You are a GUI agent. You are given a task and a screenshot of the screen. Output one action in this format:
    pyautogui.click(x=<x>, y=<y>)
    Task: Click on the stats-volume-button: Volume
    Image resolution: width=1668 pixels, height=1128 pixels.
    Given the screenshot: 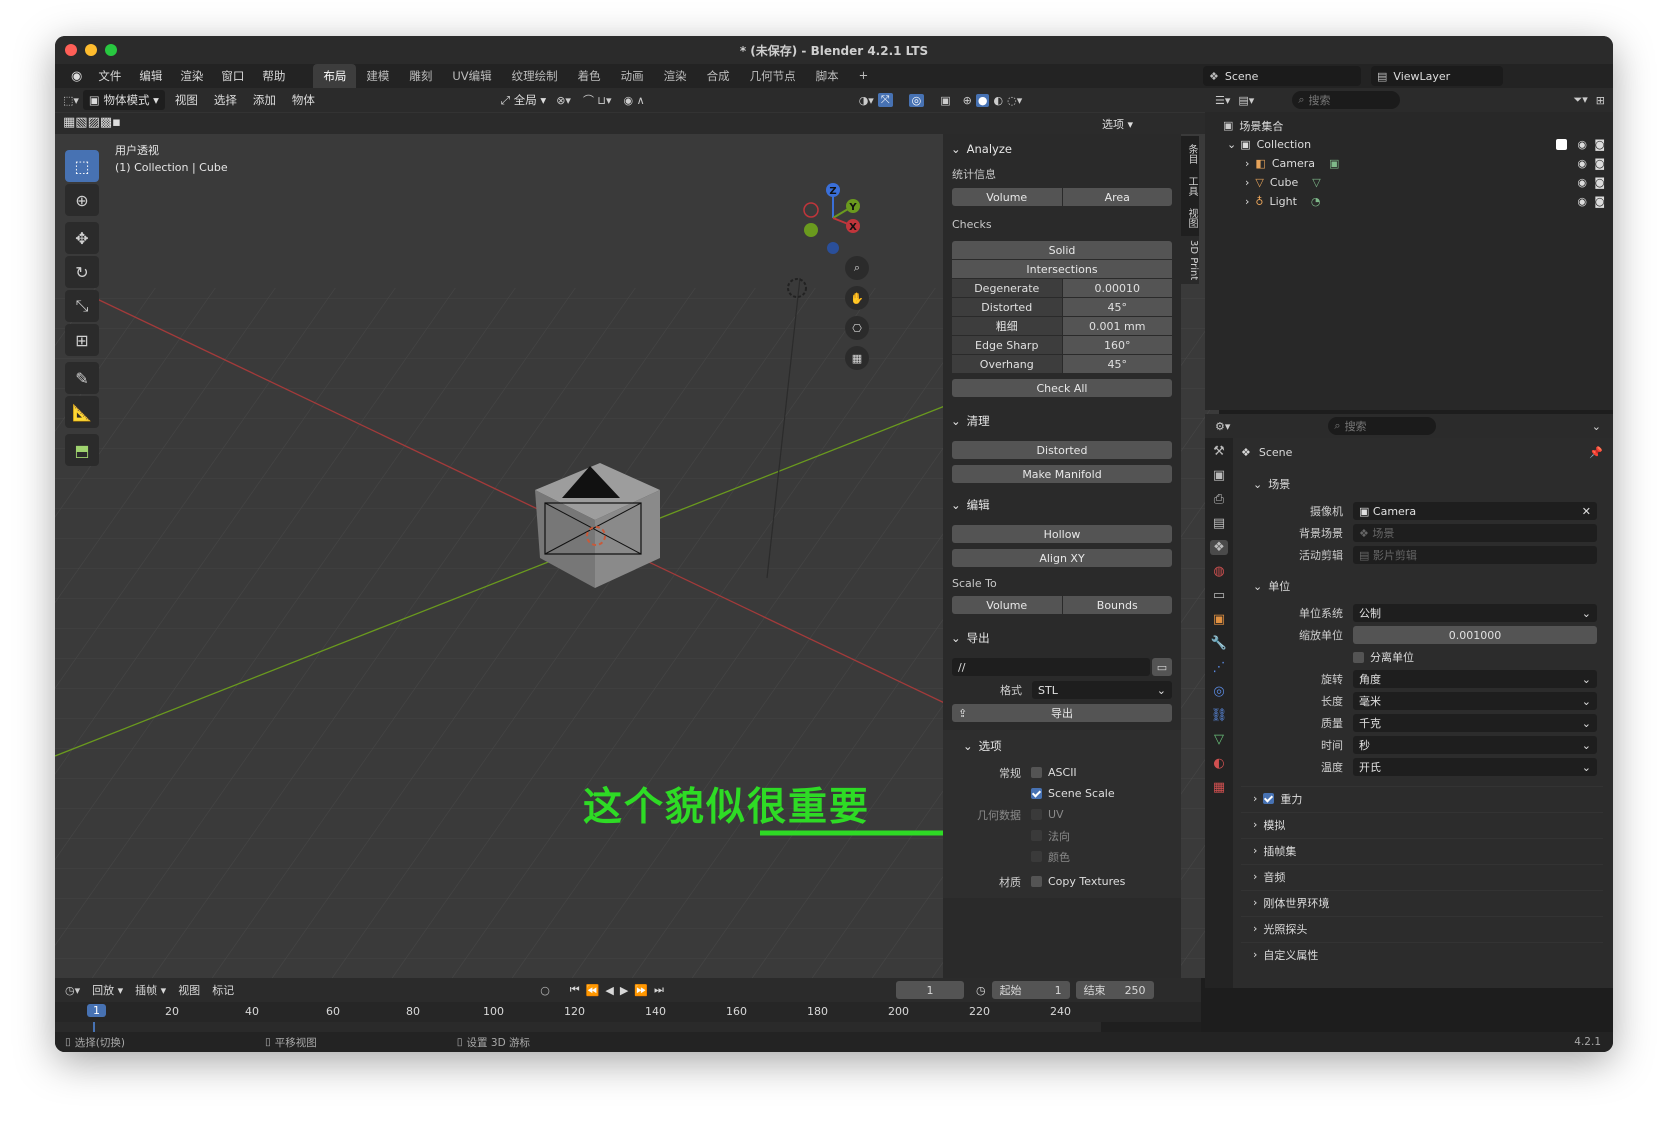 What is the action you would take?
    pyautogui.click(x=1007, y=197)
    